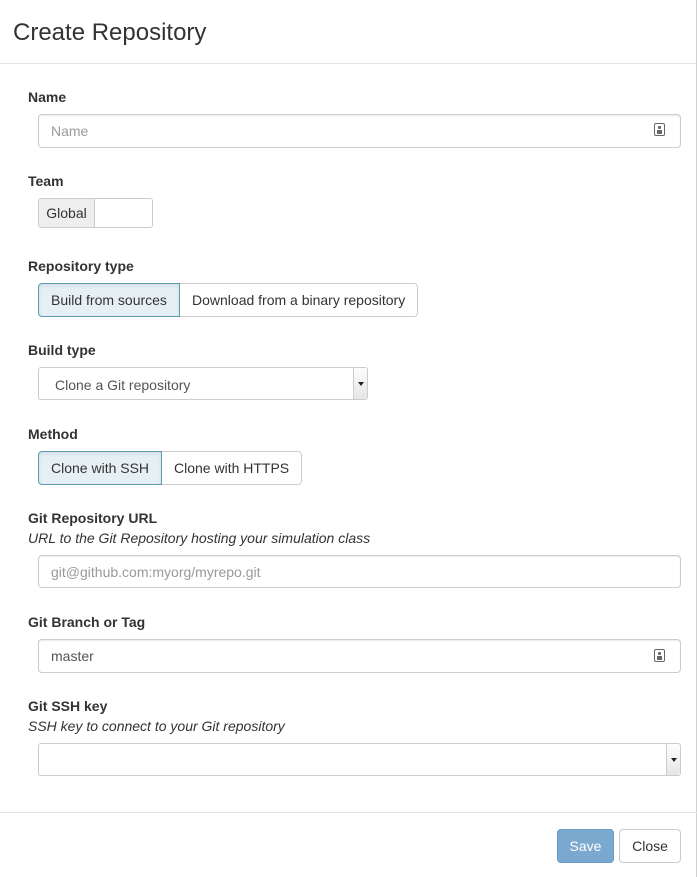 This screenshot has width=697, height=877. What do you see at coordinates (231, 468) in the screenshot?
I see `clone-https-button: Clone with HTTPS` at bounding box center [231, 468].